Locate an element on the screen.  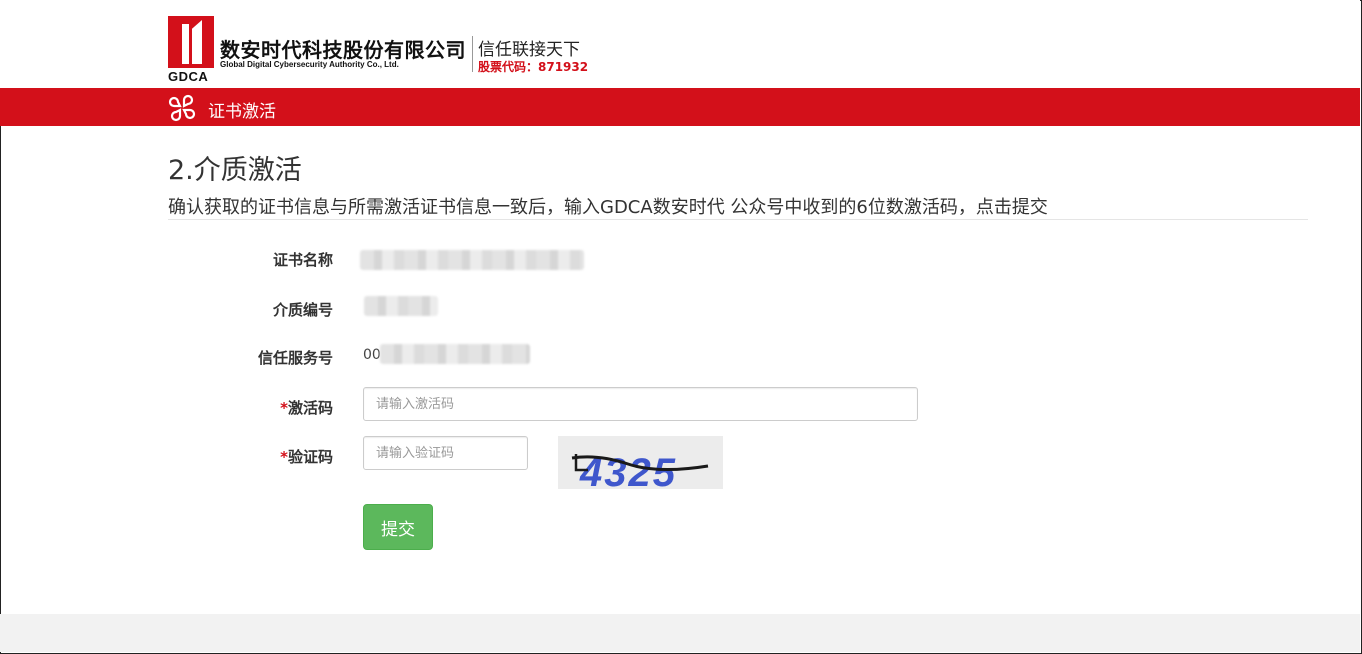
title-divider is located at coordinates (738, 219).